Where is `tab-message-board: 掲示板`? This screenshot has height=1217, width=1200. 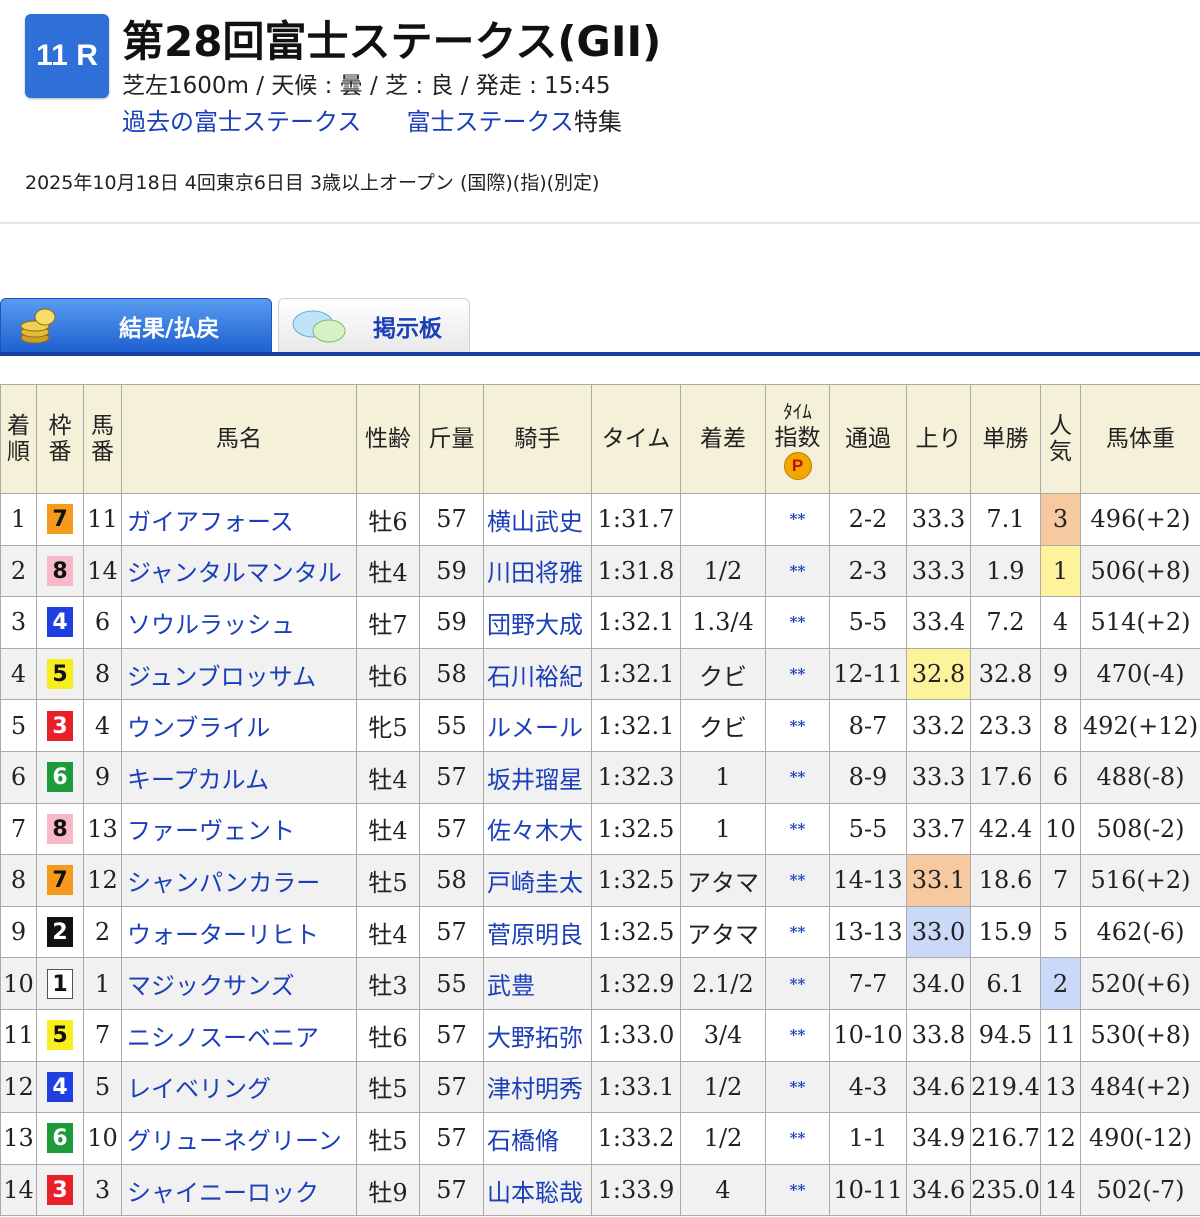 tab-message-board: 掲示板 is located at coordinates (374, 326).